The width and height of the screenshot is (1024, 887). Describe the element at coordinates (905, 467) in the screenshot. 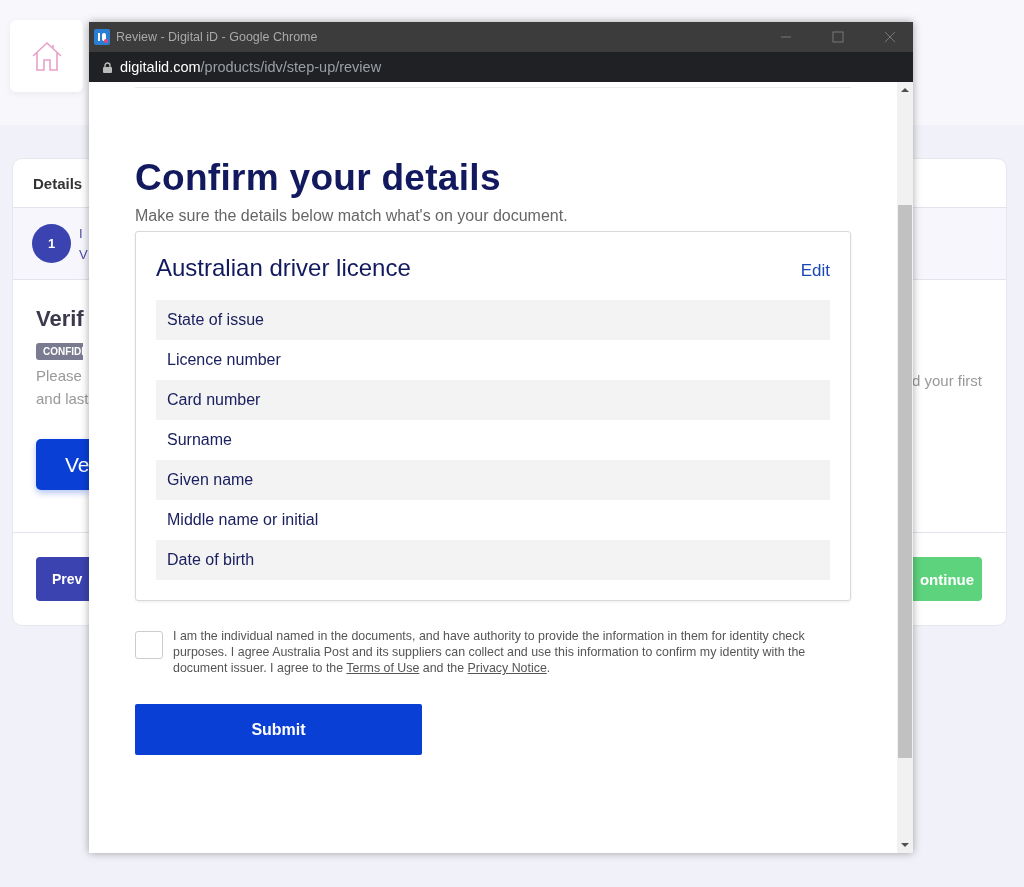

I see `scrollbar` at that location.